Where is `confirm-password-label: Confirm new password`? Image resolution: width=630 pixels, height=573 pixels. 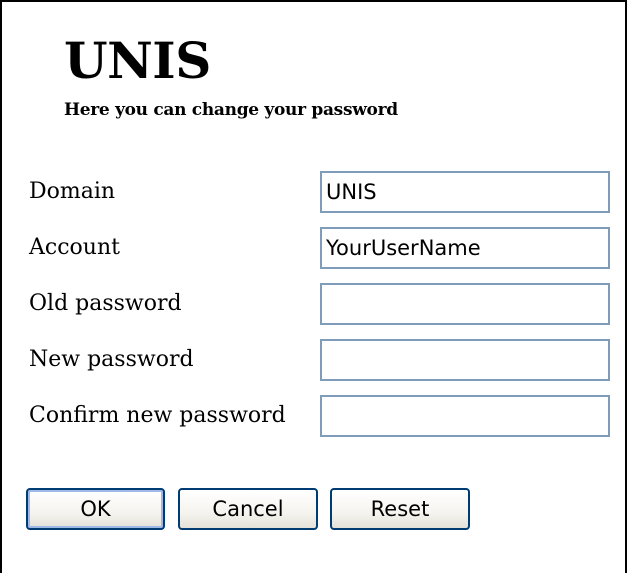 confirm-password-label: Confirm new password is located at coordinates (157, 415).